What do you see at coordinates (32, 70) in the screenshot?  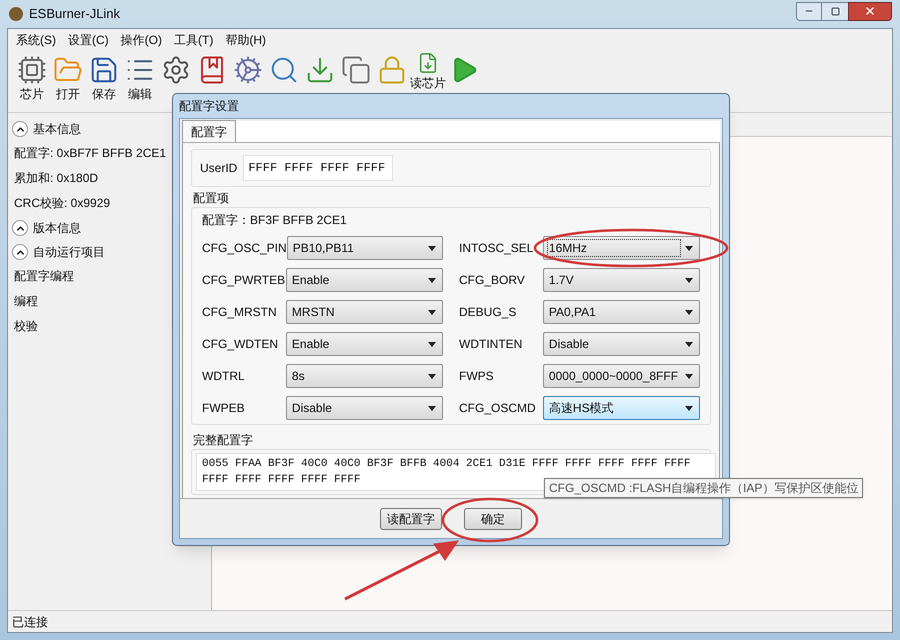 I see `chip-icon` at bounding box center [32, 70].